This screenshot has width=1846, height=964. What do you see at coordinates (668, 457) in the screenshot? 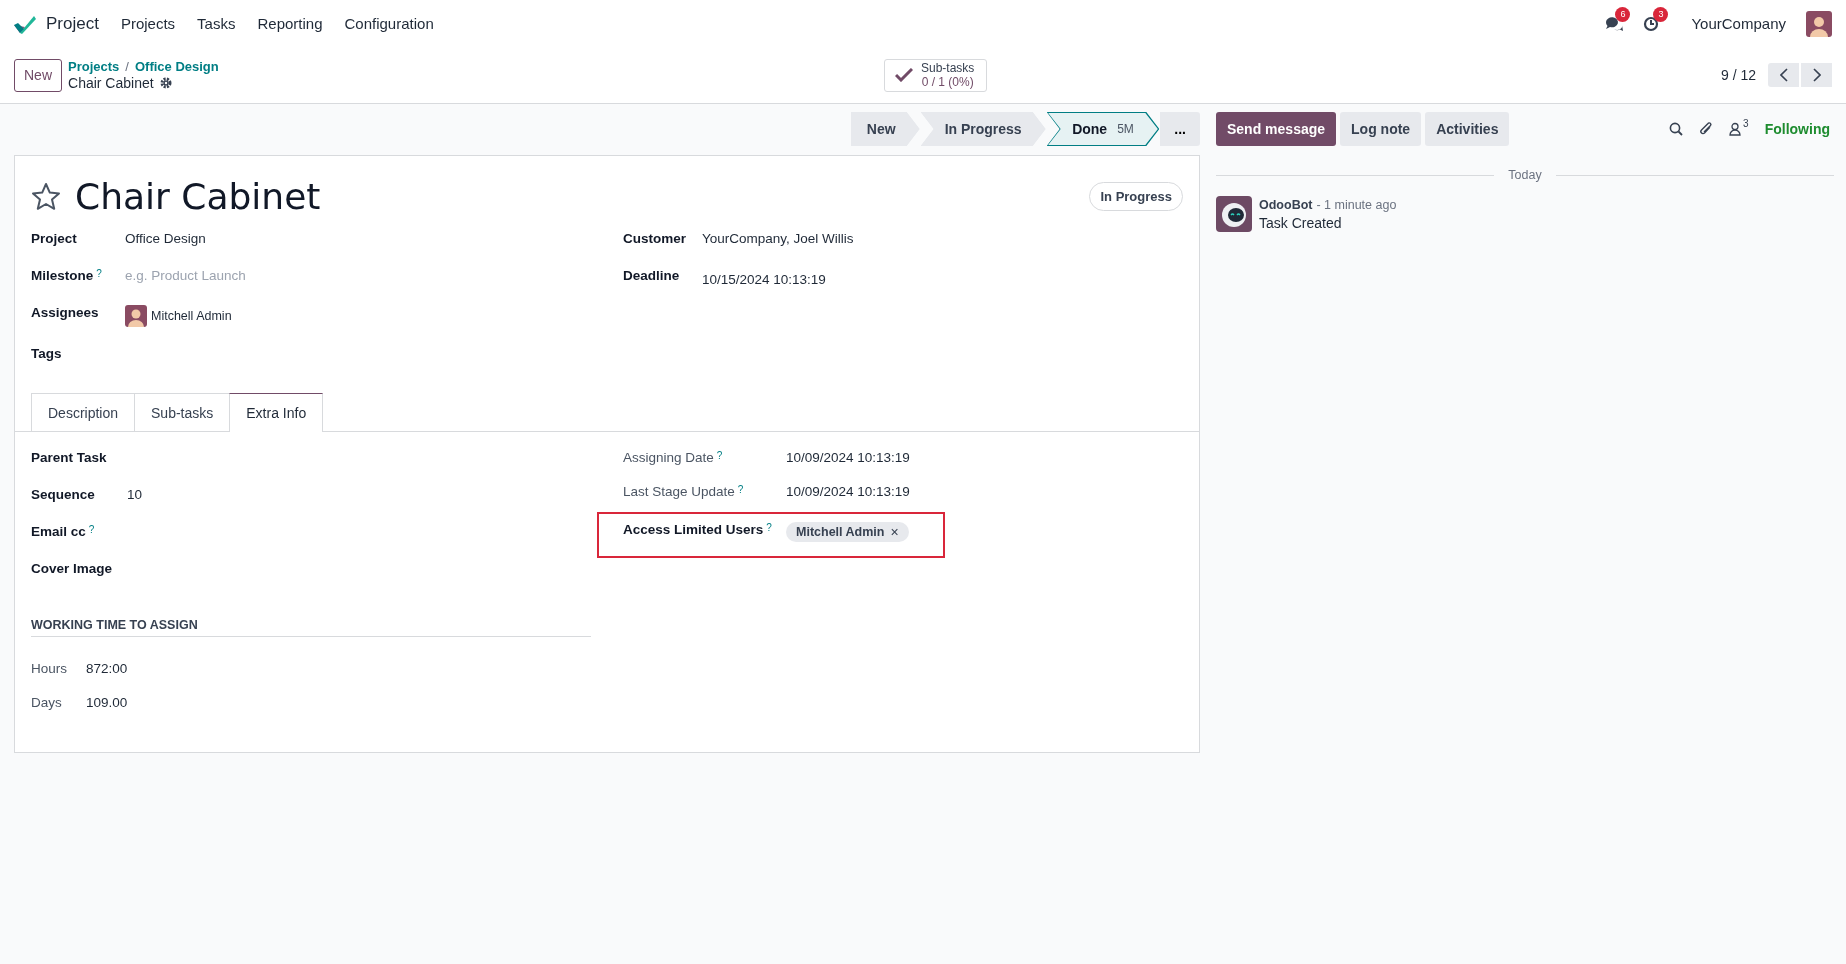
I see `field-label: Assigning Date` at bounding box center [668, 457].